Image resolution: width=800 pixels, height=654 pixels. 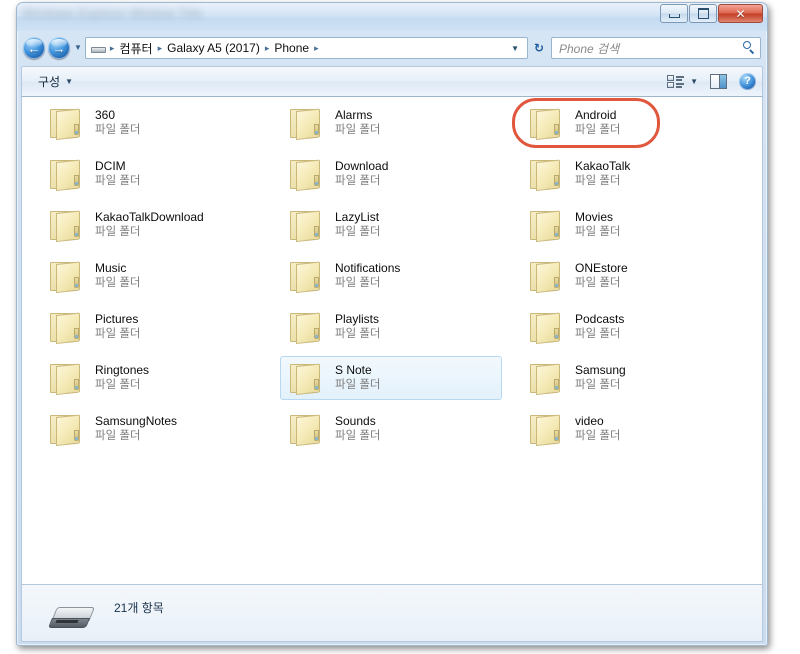 What do you see at coordinates (113, 13) in the screenshot?
I see `window-title: Windows Explorer Window Title` at bounding box center [113, 13].